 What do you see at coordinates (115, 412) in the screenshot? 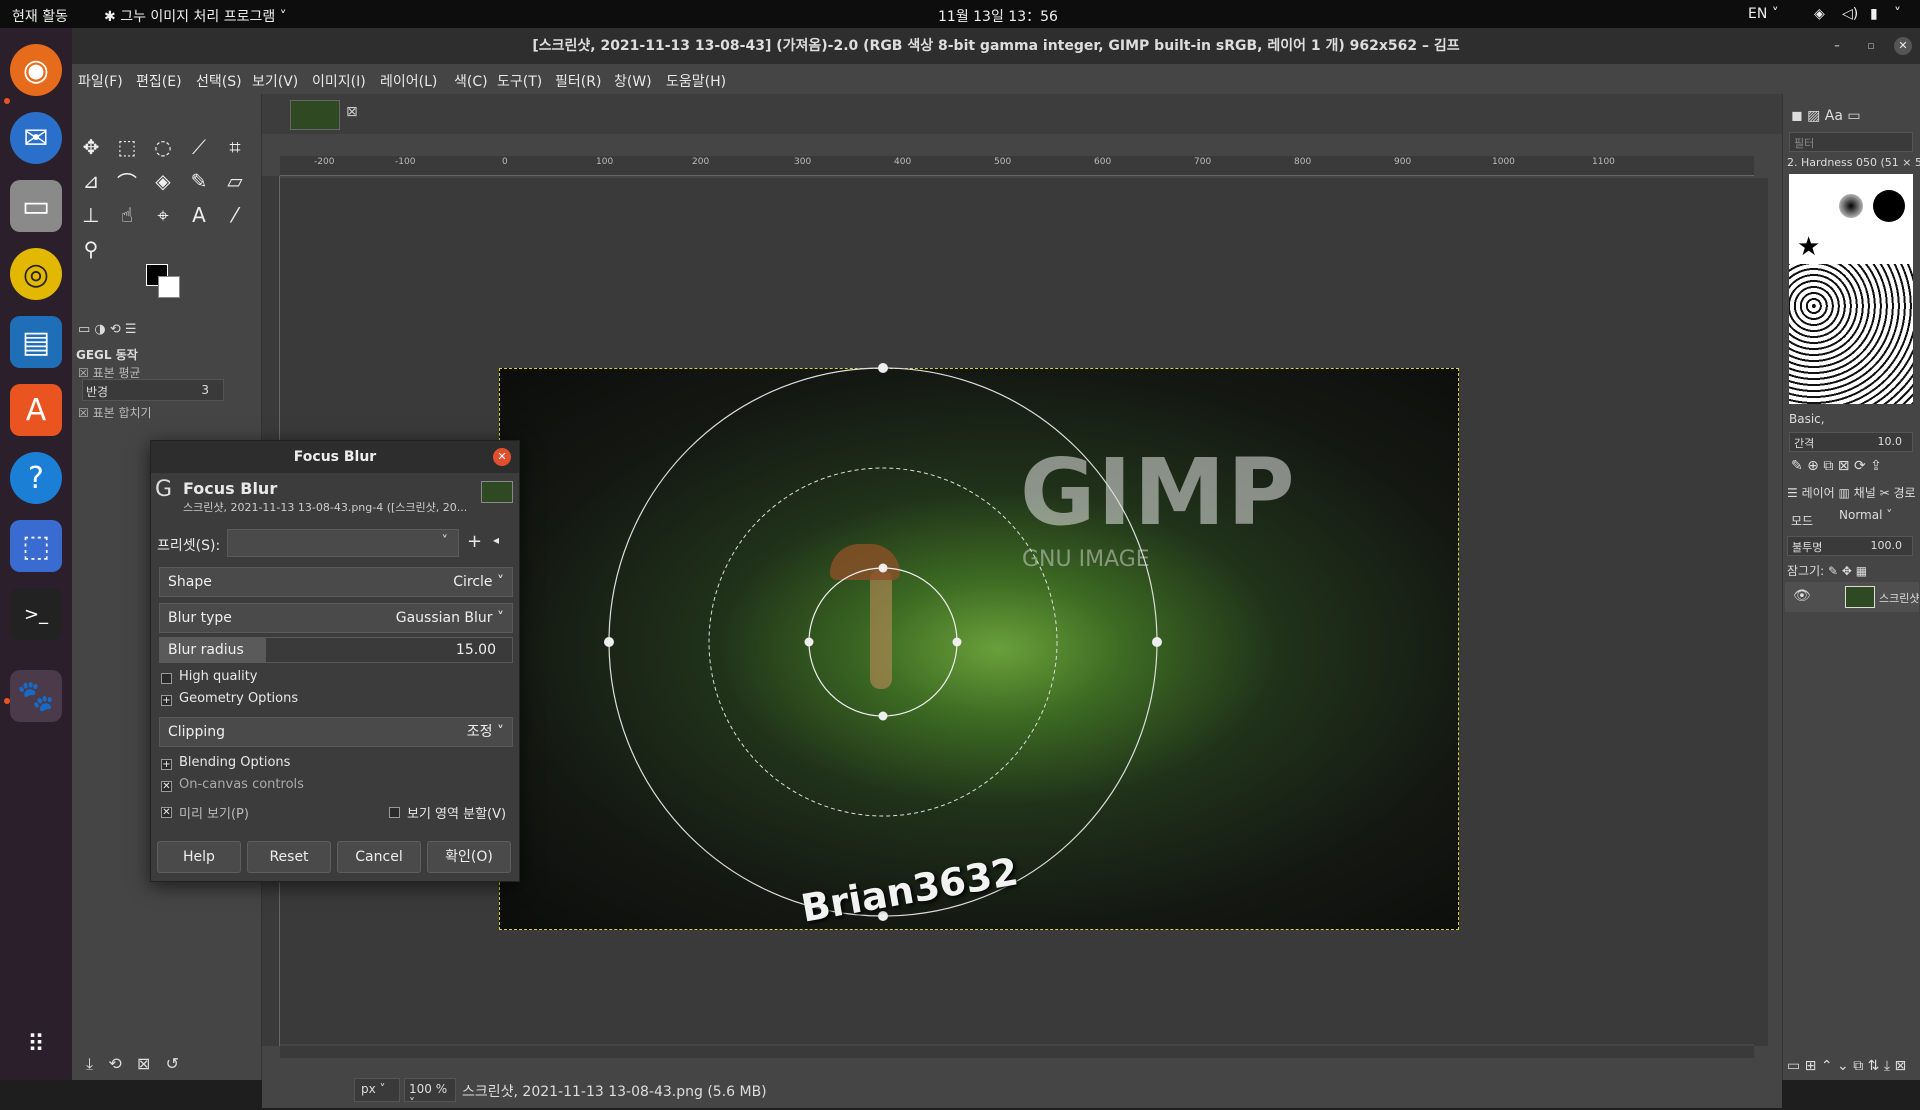
I see `sample-merge-check: ☒ 표본 합치기` at bounding box center [115, 412].